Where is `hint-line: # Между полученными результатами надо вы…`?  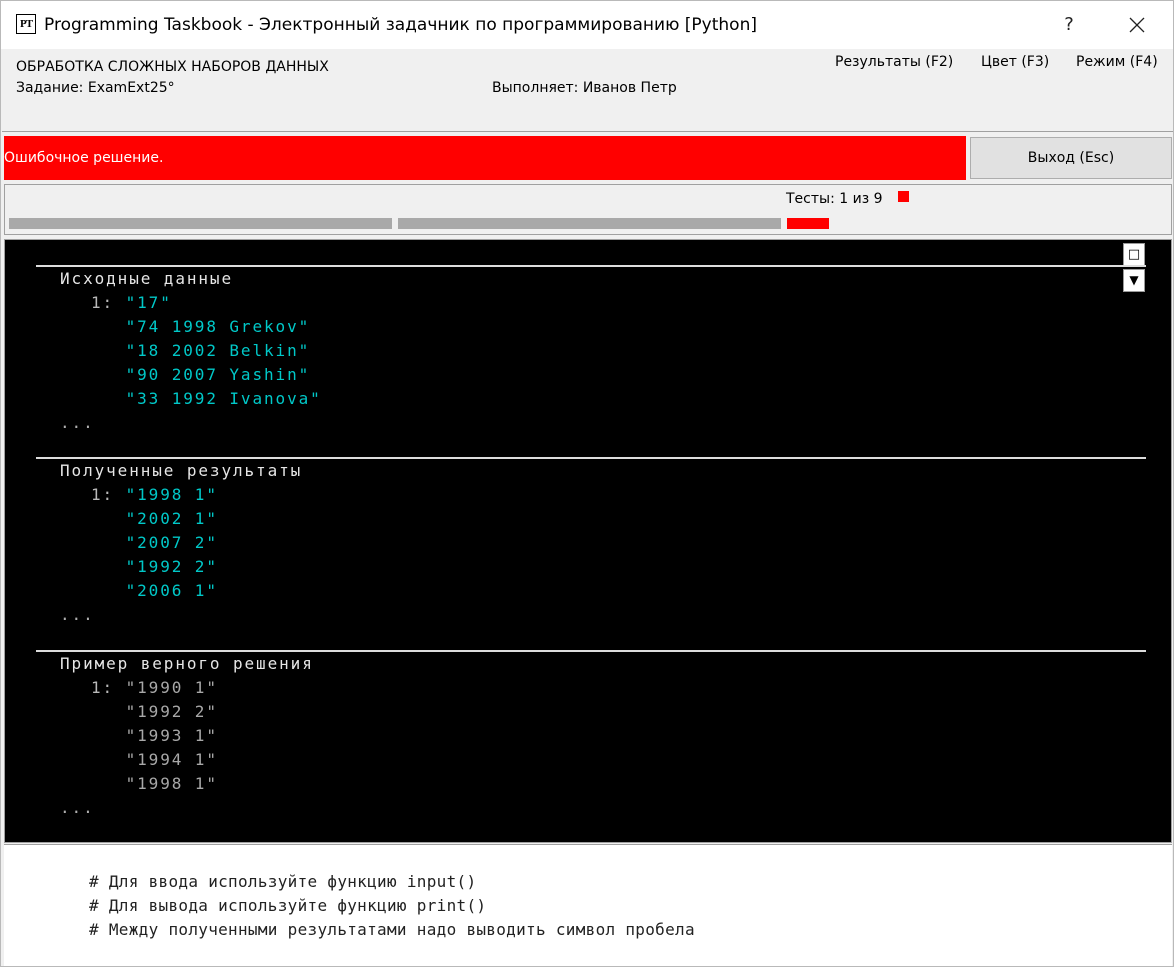
hint-line: # Между полученными результатами надо вы… is located at coordinates (392, 929).